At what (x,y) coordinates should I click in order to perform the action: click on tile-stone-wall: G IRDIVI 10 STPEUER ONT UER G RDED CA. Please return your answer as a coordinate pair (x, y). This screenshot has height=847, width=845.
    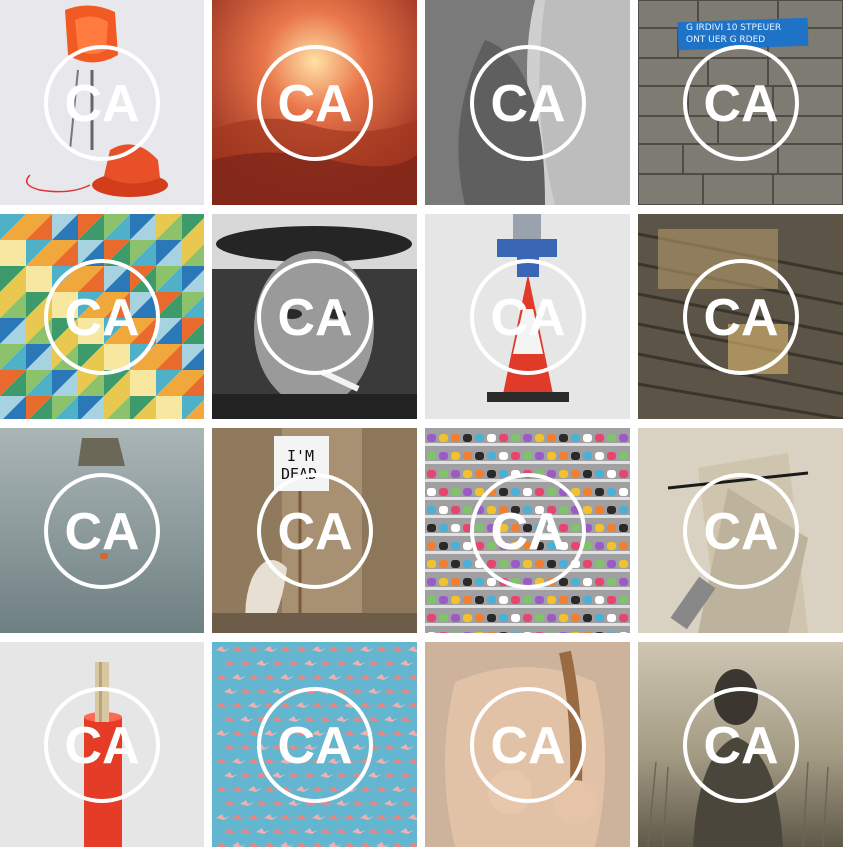
    Looking at the image, I should click on (740, 102).